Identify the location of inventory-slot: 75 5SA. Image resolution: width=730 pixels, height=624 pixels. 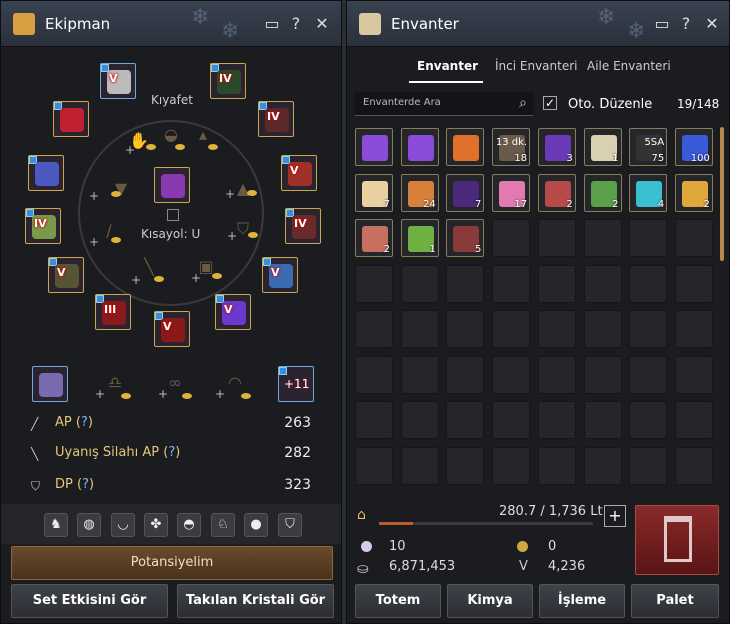
(648, 147).